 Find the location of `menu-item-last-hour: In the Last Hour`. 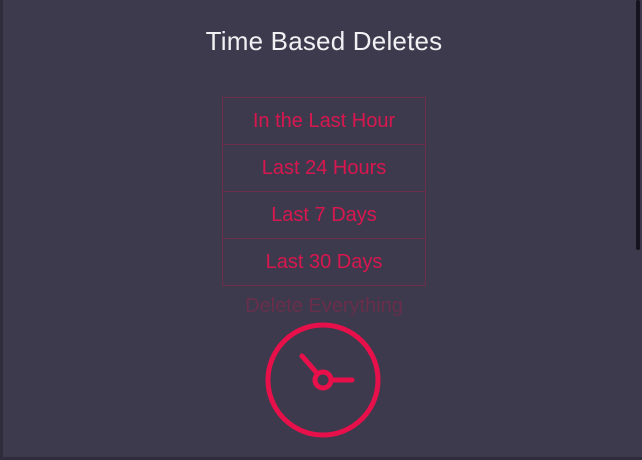

menu-item-last-hour: In the Last Hour is located at coordinates (324, 121).